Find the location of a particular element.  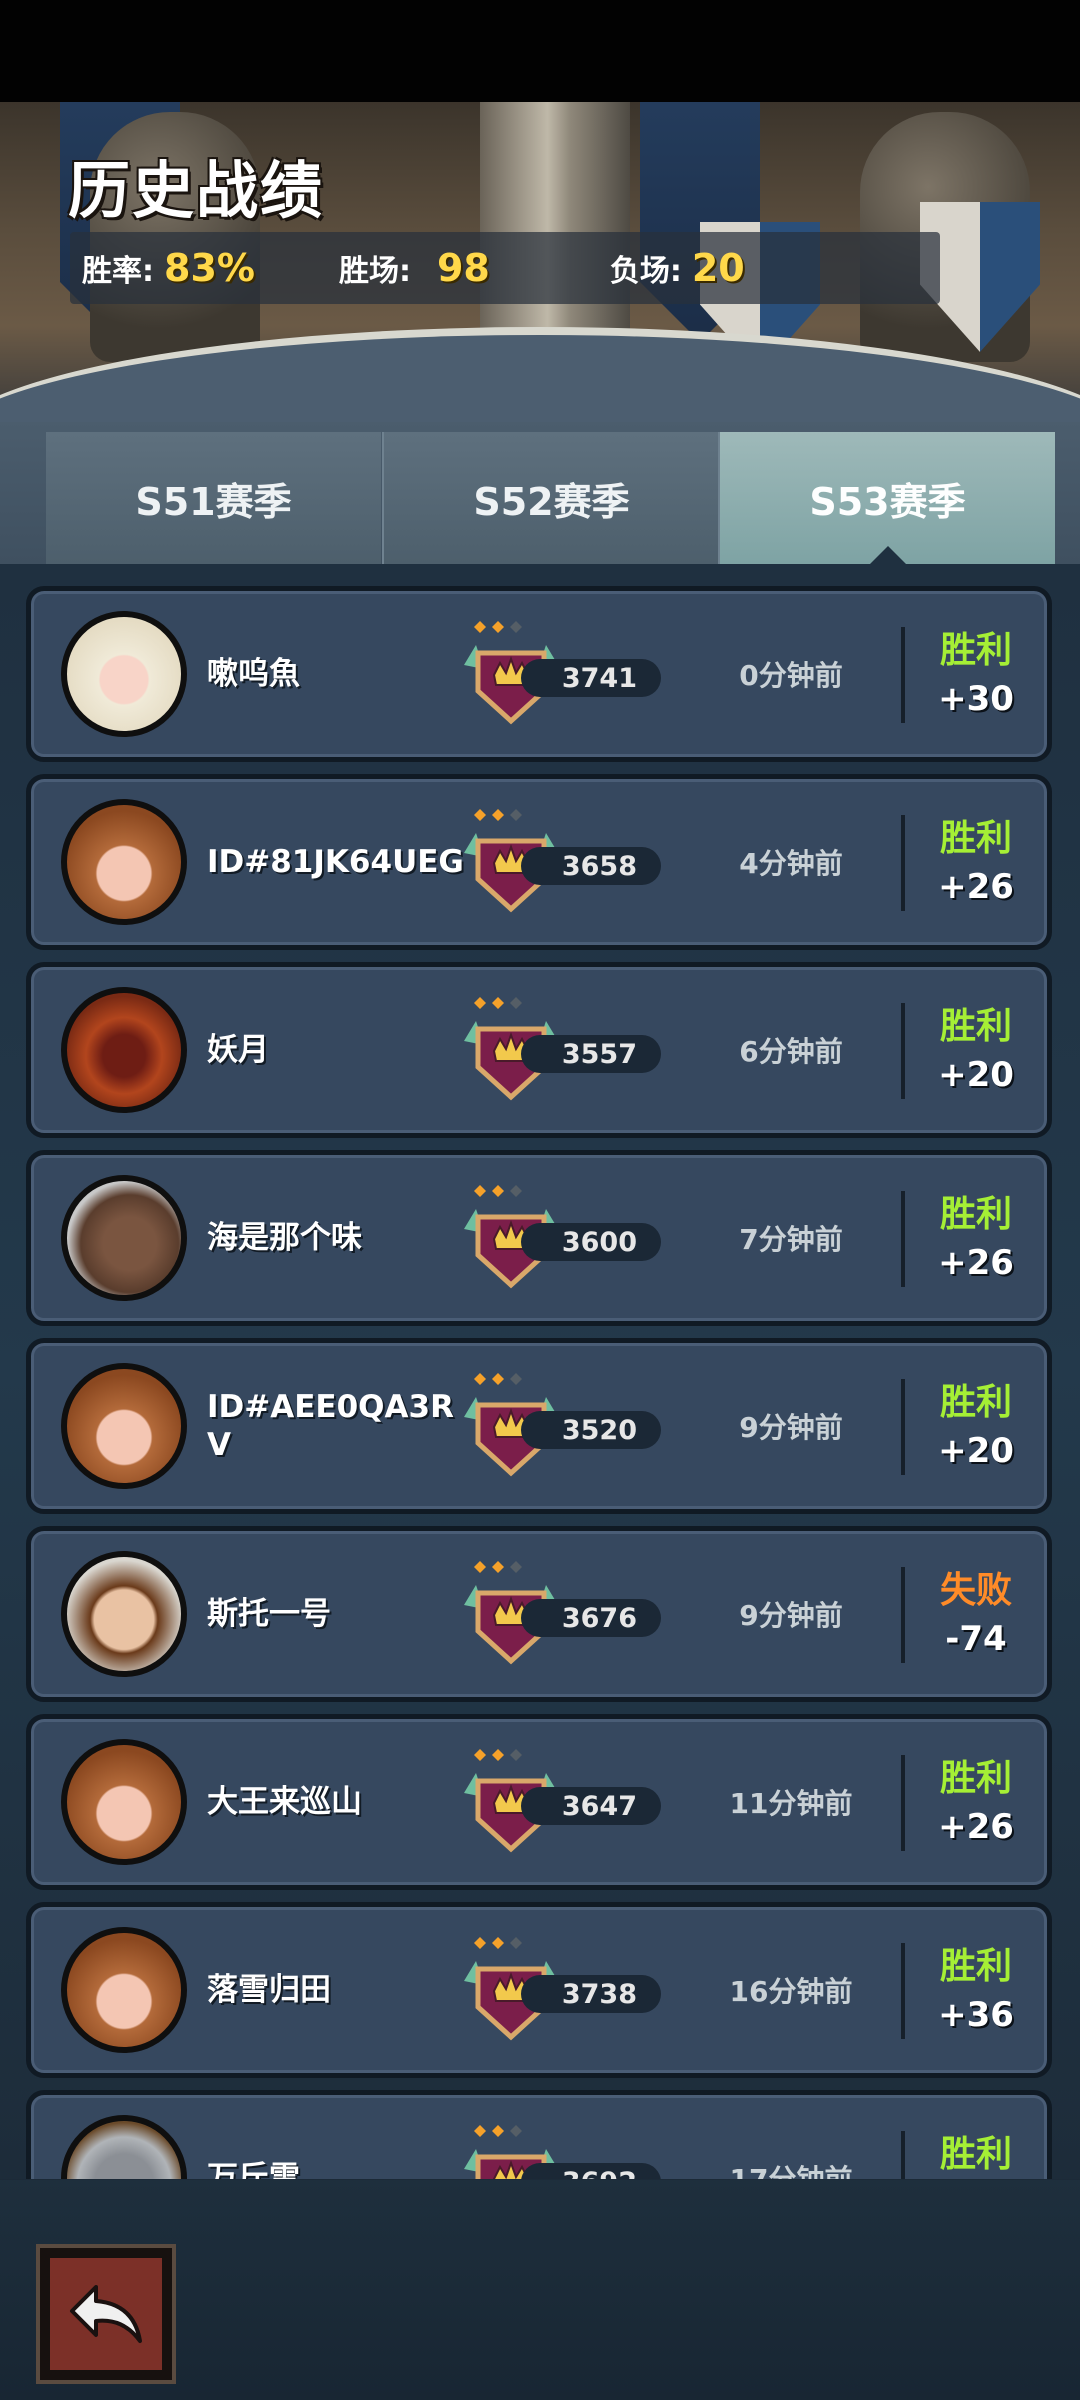

player-name: 妖月 is located at coordinates (238, 1050).